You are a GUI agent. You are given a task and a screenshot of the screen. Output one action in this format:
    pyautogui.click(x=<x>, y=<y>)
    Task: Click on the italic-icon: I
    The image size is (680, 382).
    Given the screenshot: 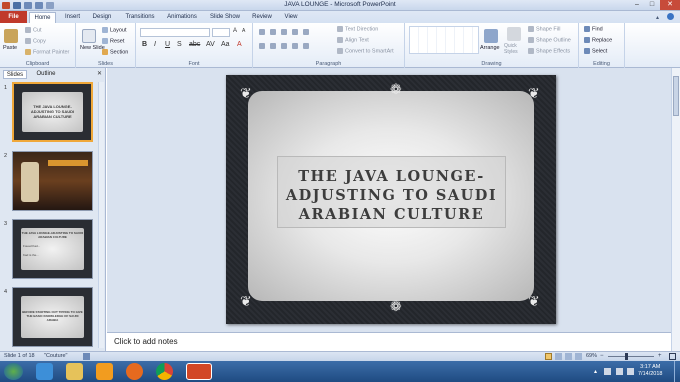 What is the action you would take?
    pyautogui.click(x=155, y=44)
    